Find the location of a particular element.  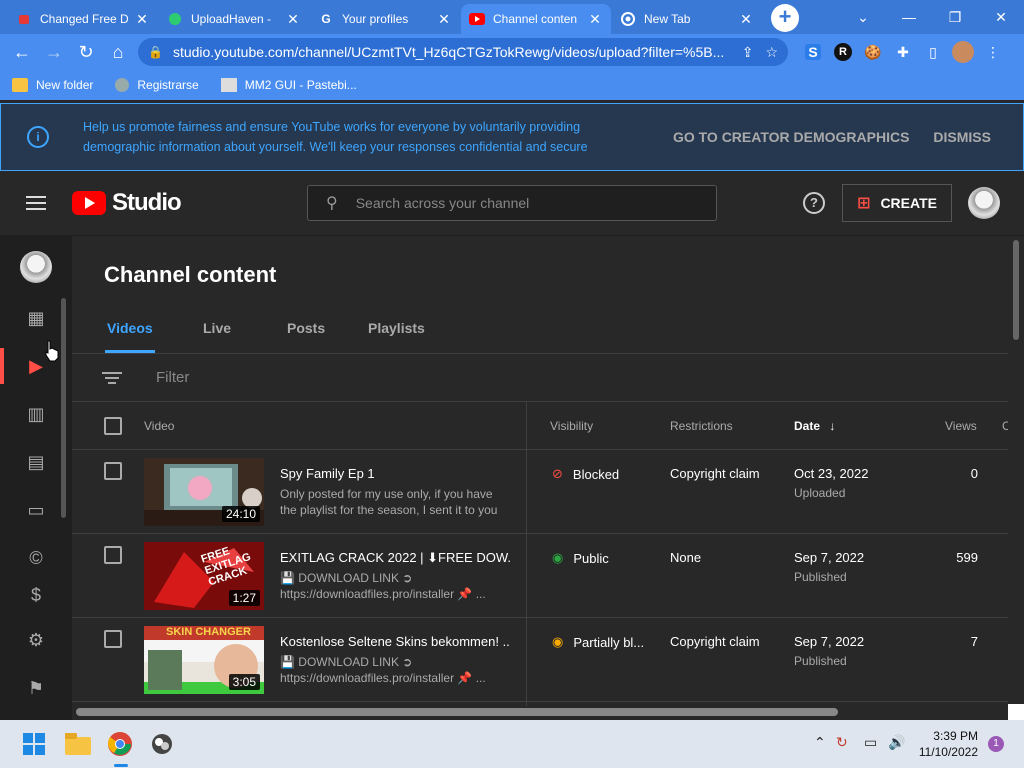

filter-input: Filter is located at coordinates (172, 377).